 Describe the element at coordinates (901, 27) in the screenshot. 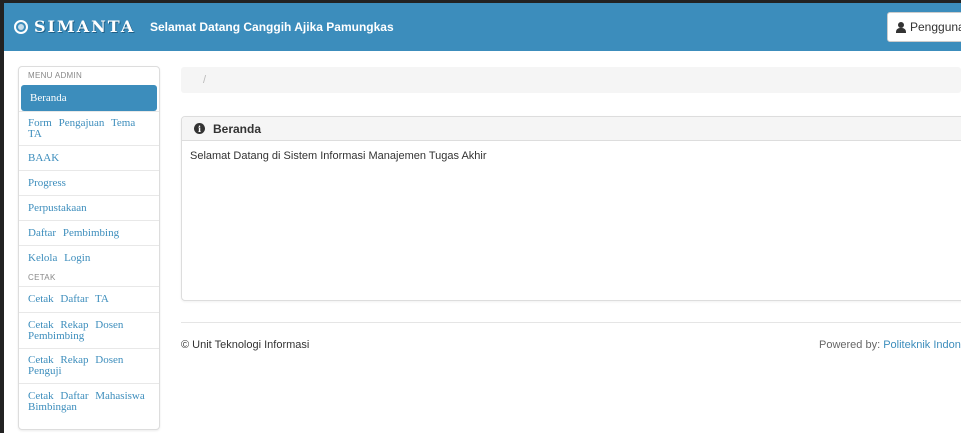

I see `user-icon` at that location.